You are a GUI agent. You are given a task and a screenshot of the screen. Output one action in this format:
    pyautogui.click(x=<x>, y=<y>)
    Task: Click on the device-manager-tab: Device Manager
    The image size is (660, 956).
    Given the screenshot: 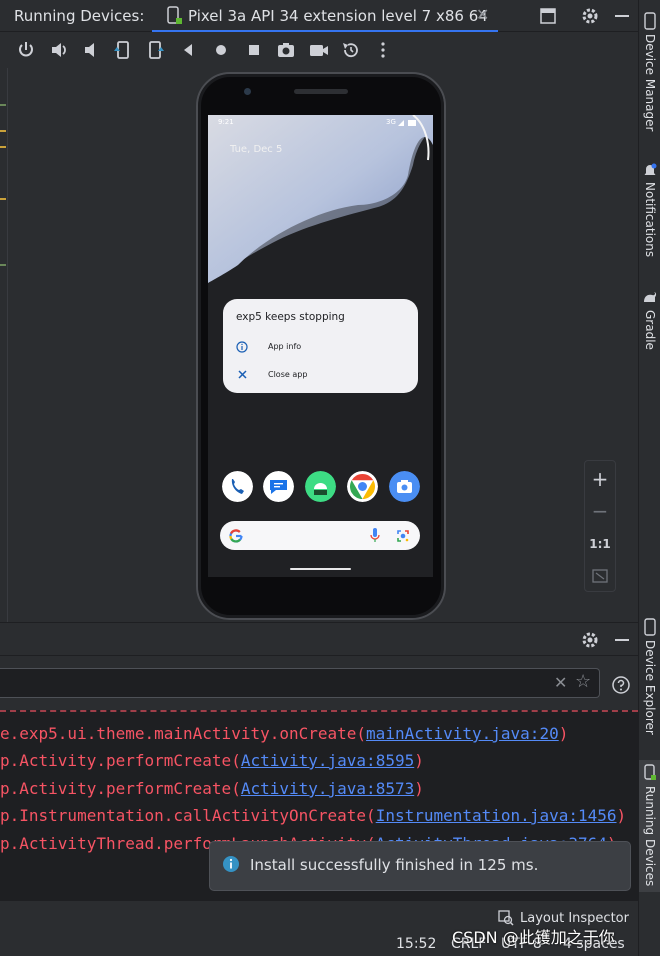 What is the action you would take?
    pyautogui.click(x=650, y=82)
    